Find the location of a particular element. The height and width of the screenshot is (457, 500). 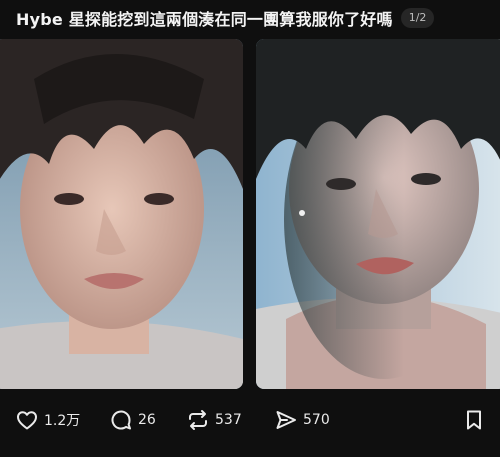

repost-icon is located at coordinates (198, 420).